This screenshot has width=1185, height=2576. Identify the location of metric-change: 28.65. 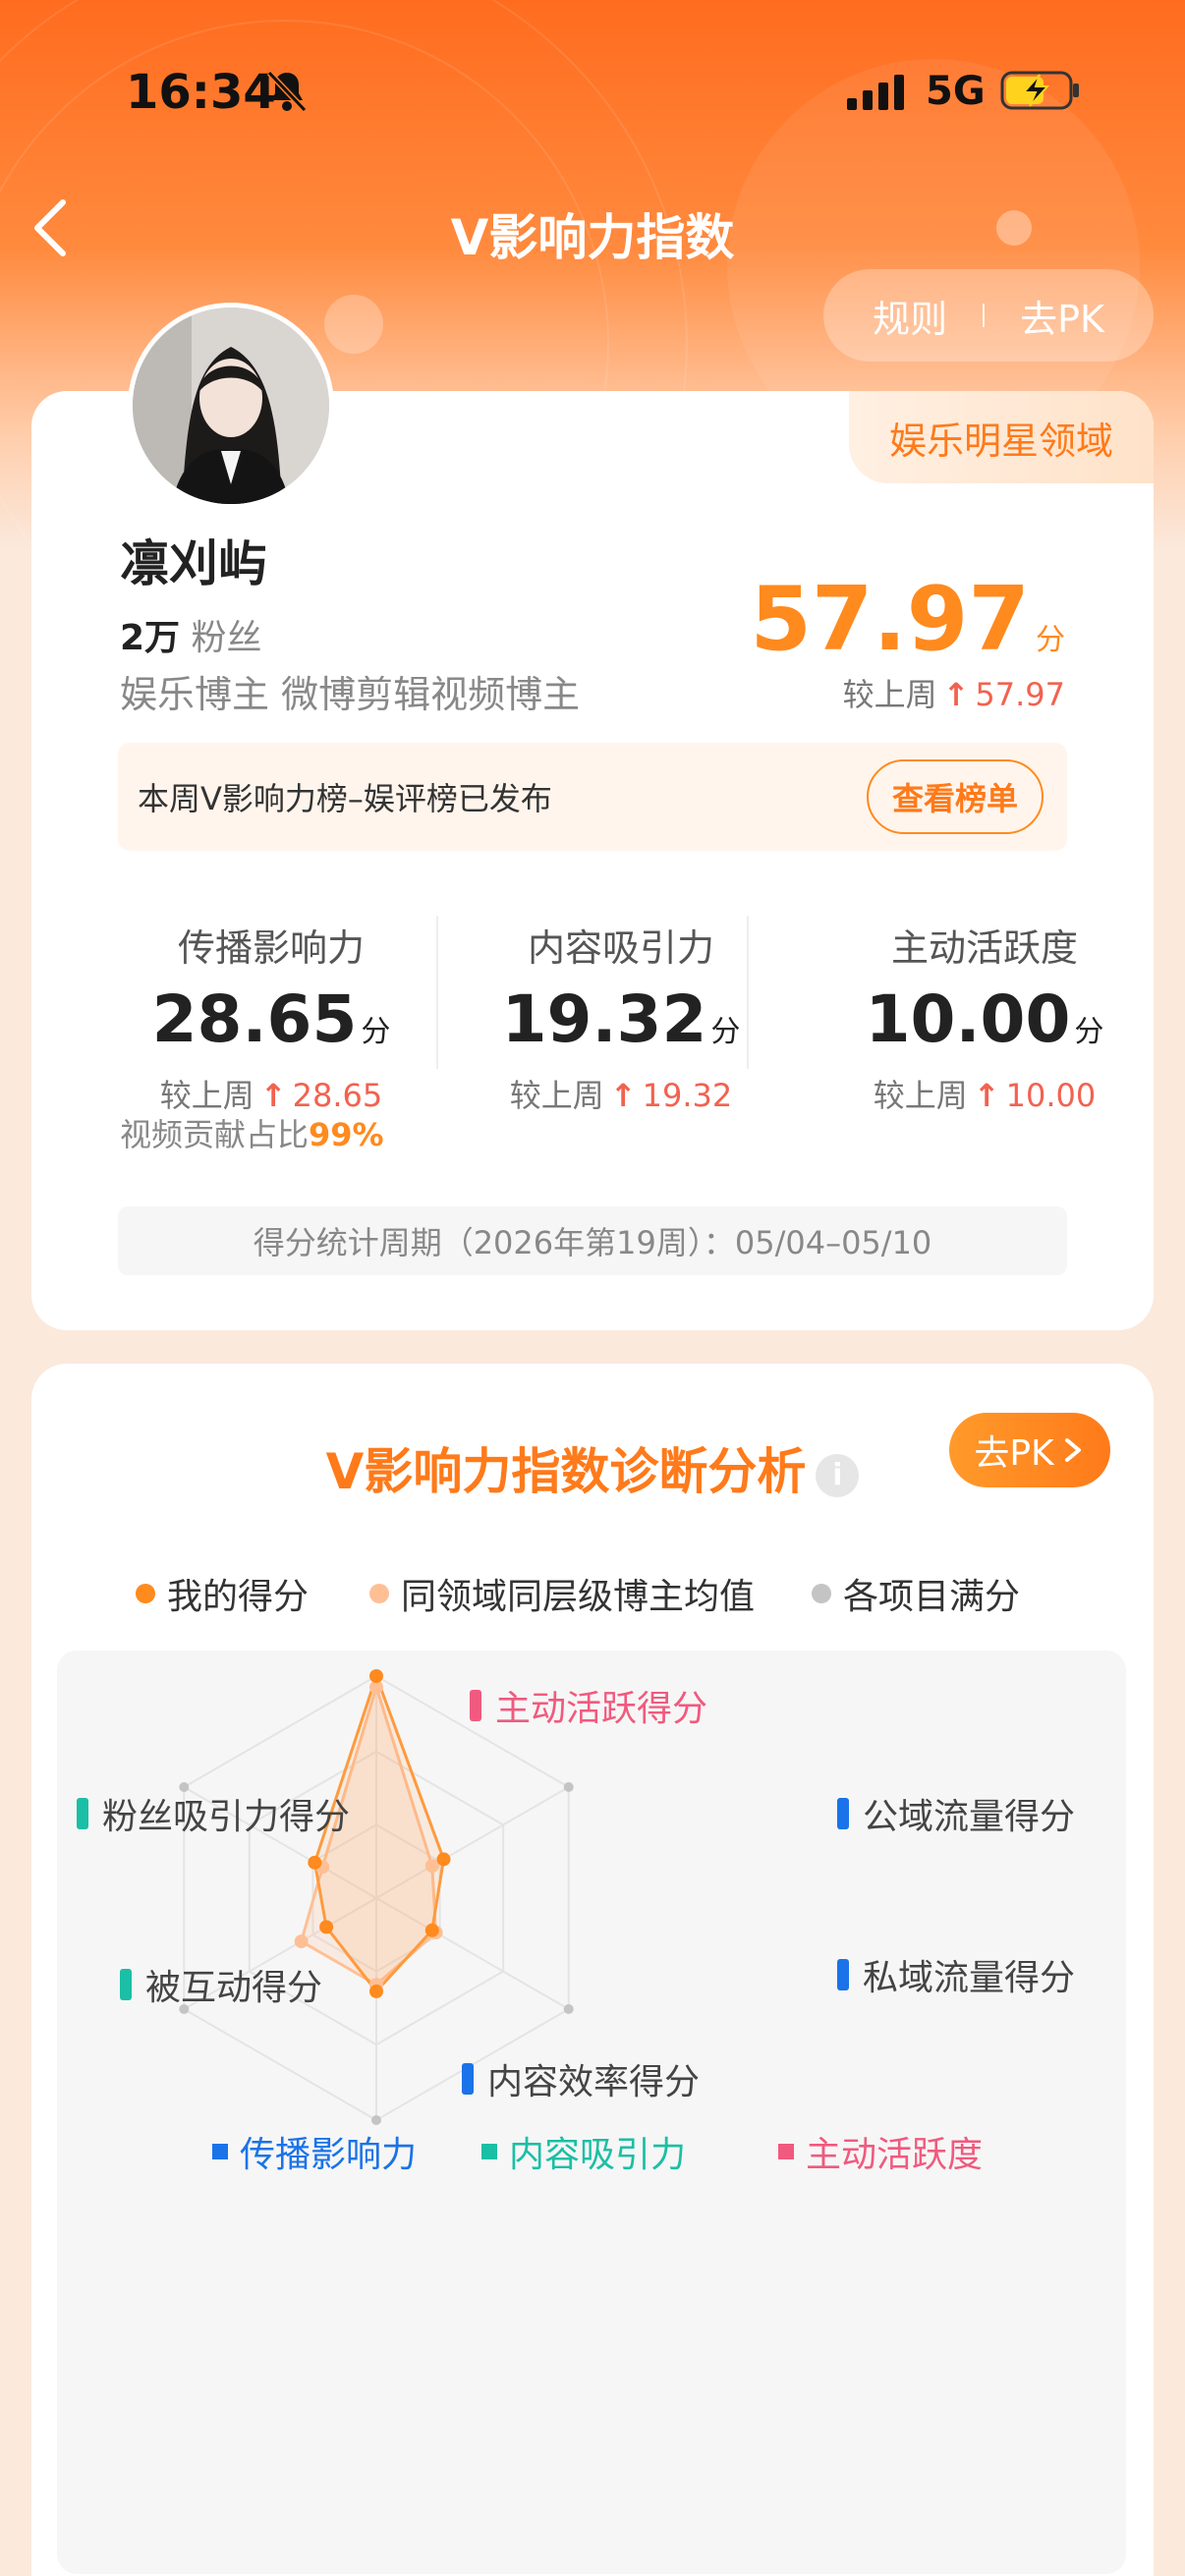
(338, 1095).